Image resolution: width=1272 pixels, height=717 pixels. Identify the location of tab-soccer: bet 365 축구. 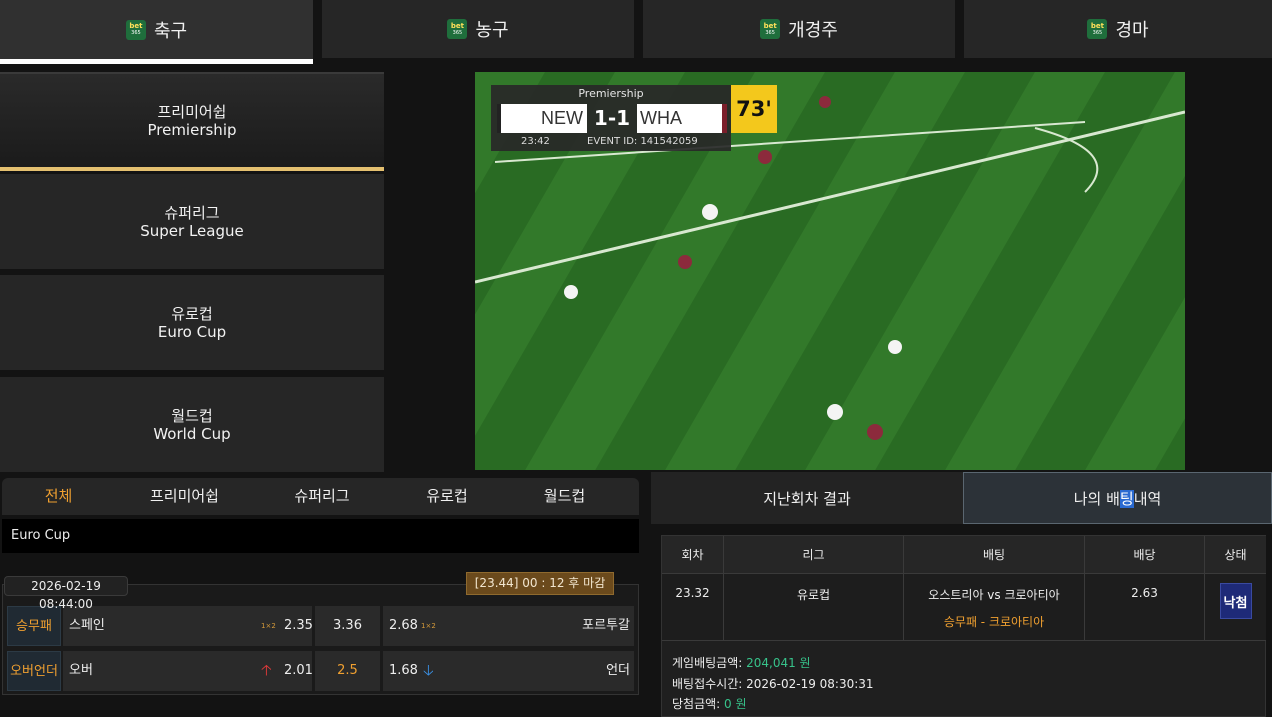
(156, 32).